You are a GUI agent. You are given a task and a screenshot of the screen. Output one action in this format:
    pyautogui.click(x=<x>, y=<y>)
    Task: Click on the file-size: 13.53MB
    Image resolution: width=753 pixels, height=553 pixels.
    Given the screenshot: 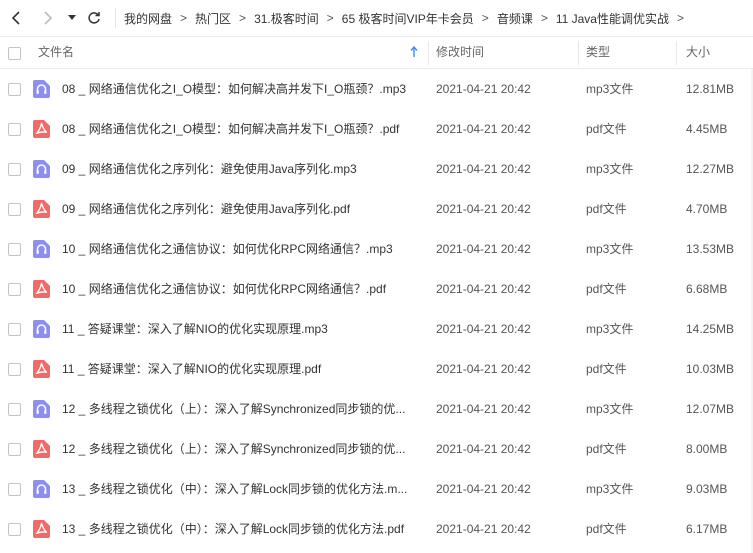 What is the action you would take?
    pyautogui.click(x=710, y=249)
    